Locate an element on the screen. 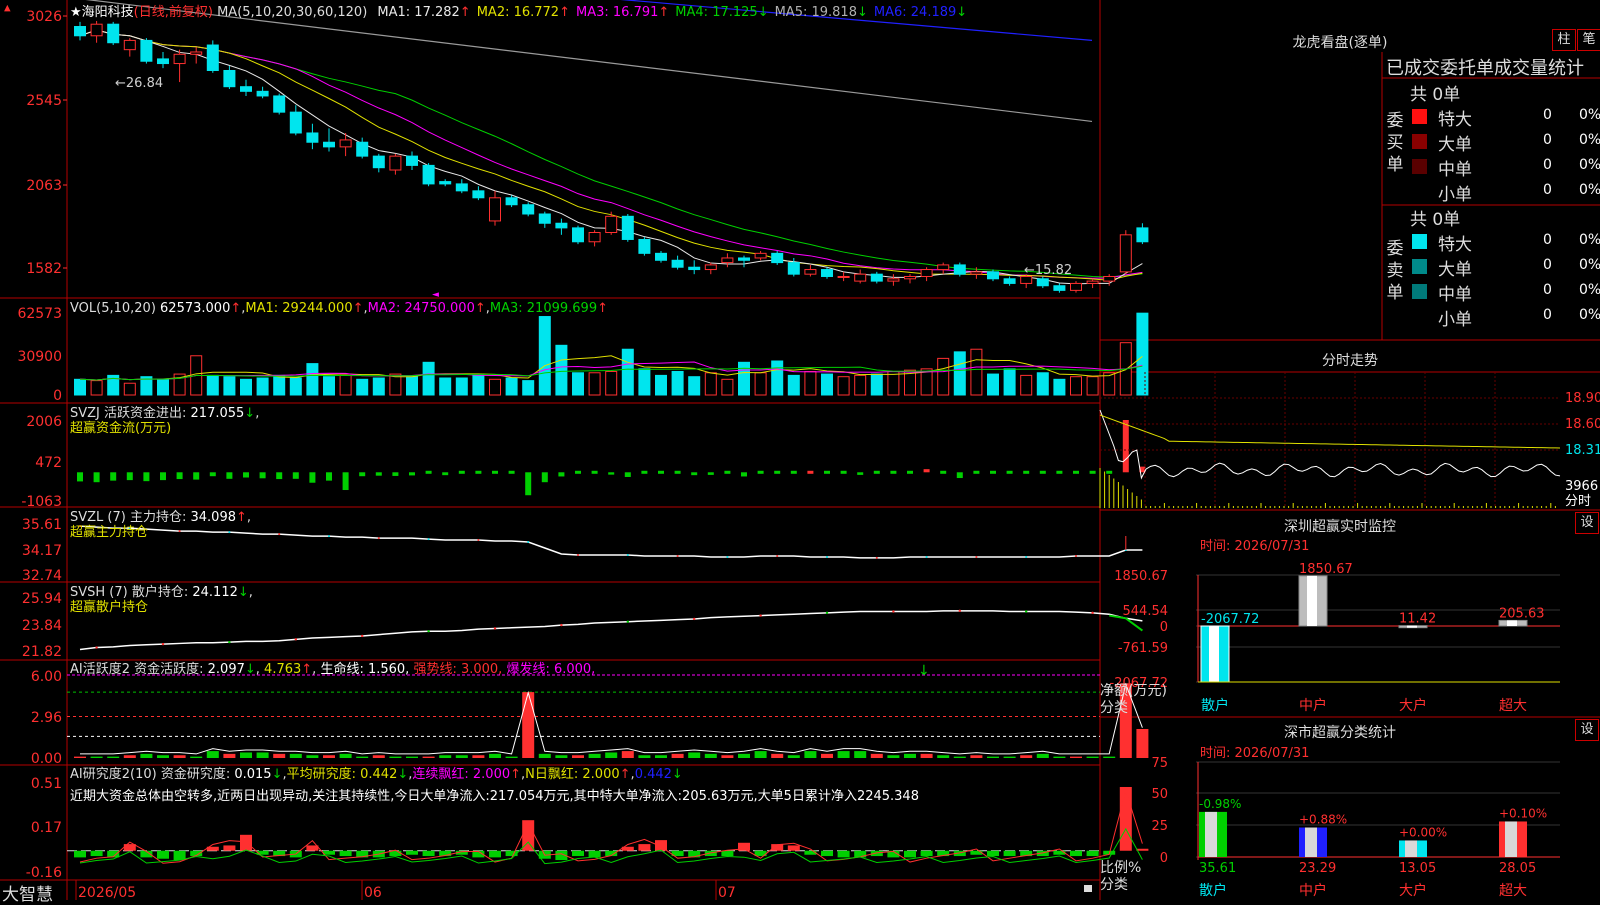  classify-value-label: 23.29 is located at coordinates (1317, 868).